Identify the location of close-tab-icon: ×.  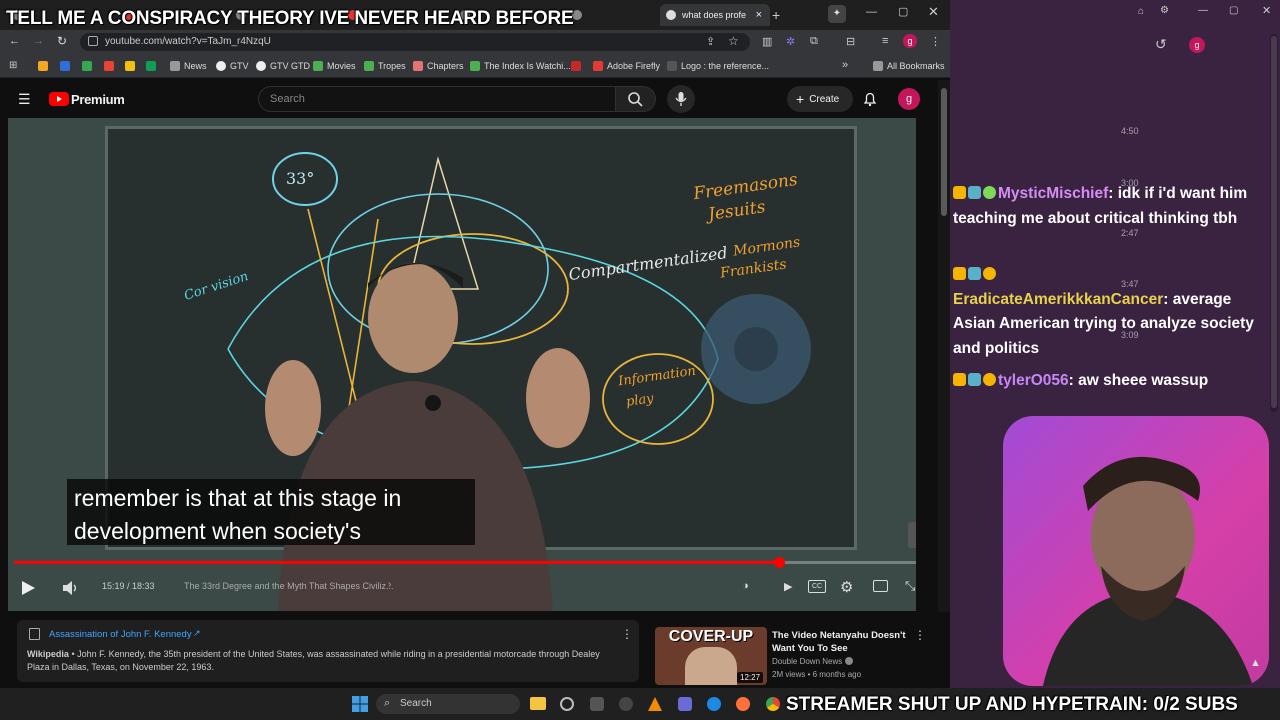
(759, 15).